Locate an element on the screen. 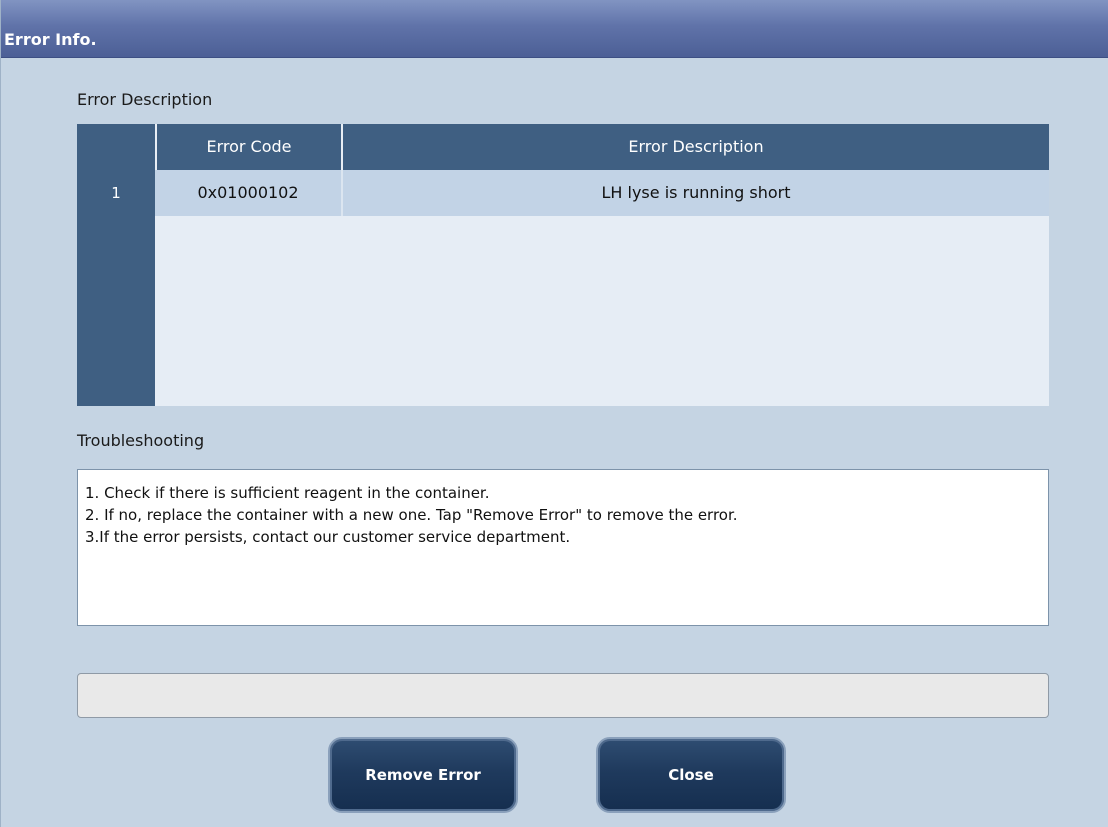  title-bar: Error Info. is located at coordinates (554, 29).